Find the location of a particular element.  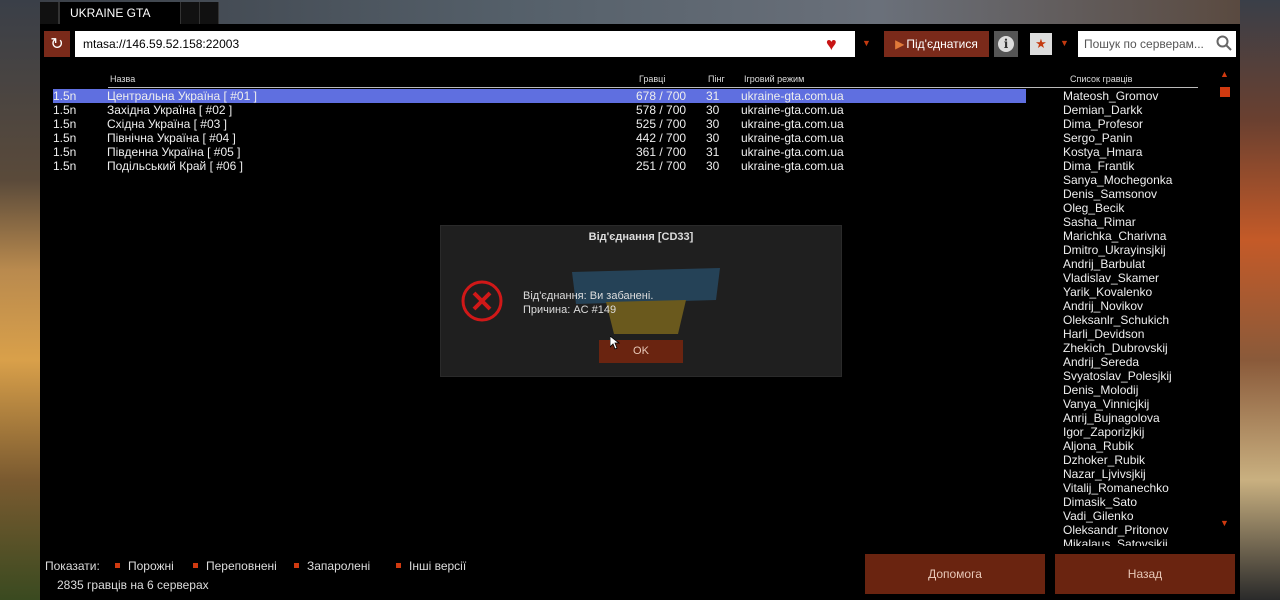

play-icon: ▶ is located at coordinates (900, 44).